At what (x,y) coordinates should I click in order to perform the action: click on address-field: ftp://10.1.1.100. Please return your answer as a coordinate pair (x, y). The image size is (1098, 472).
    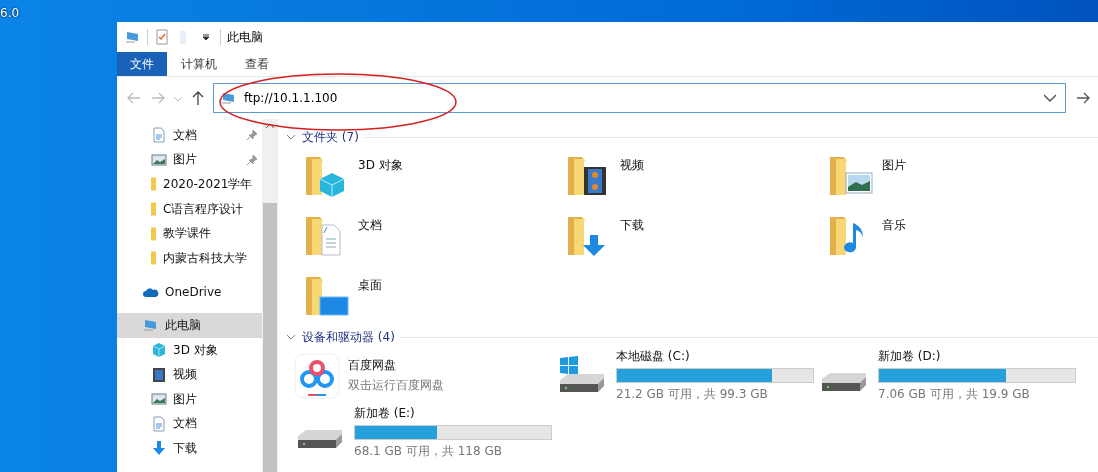
    Looking at the image, I should click on (639, 98).